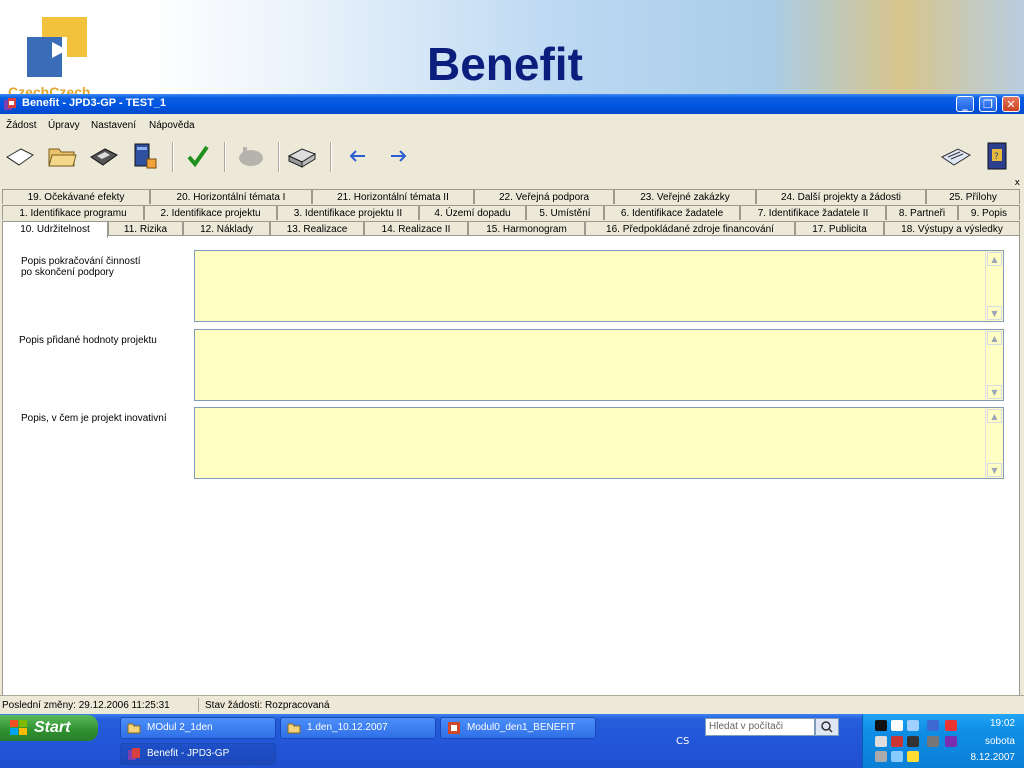 The width and height of the screenshot is (1024, 768). What do you see at coordinates (988, 104) in the screenshot?
I see `restore-button: ❐` at bounding box center [988, 104].